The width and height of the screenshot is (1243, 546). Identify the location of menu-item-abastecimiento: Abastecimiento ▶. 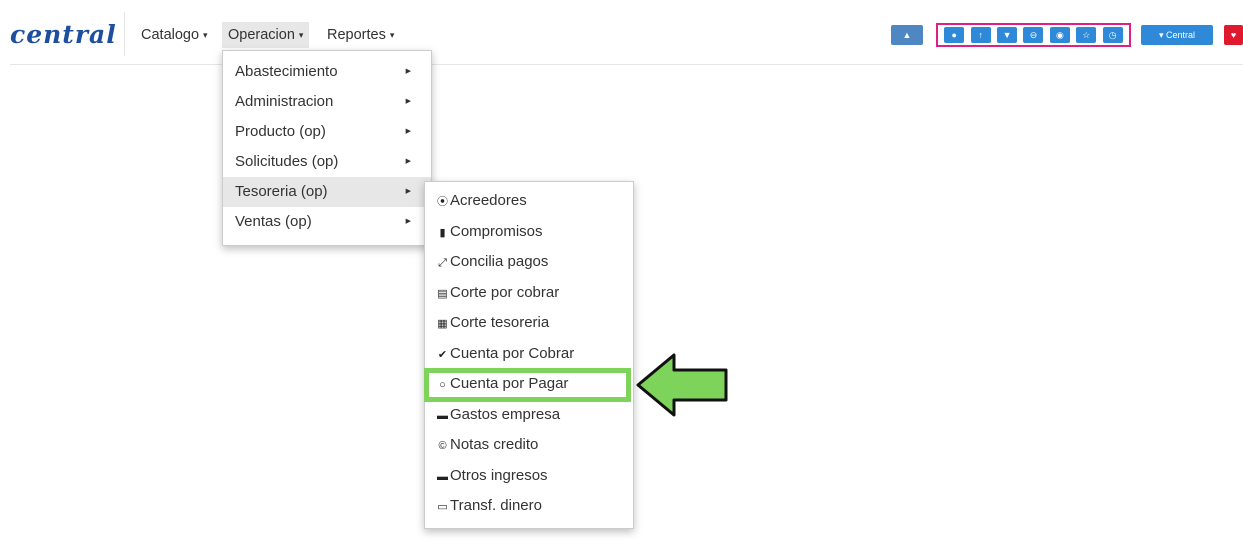
(327, 72).